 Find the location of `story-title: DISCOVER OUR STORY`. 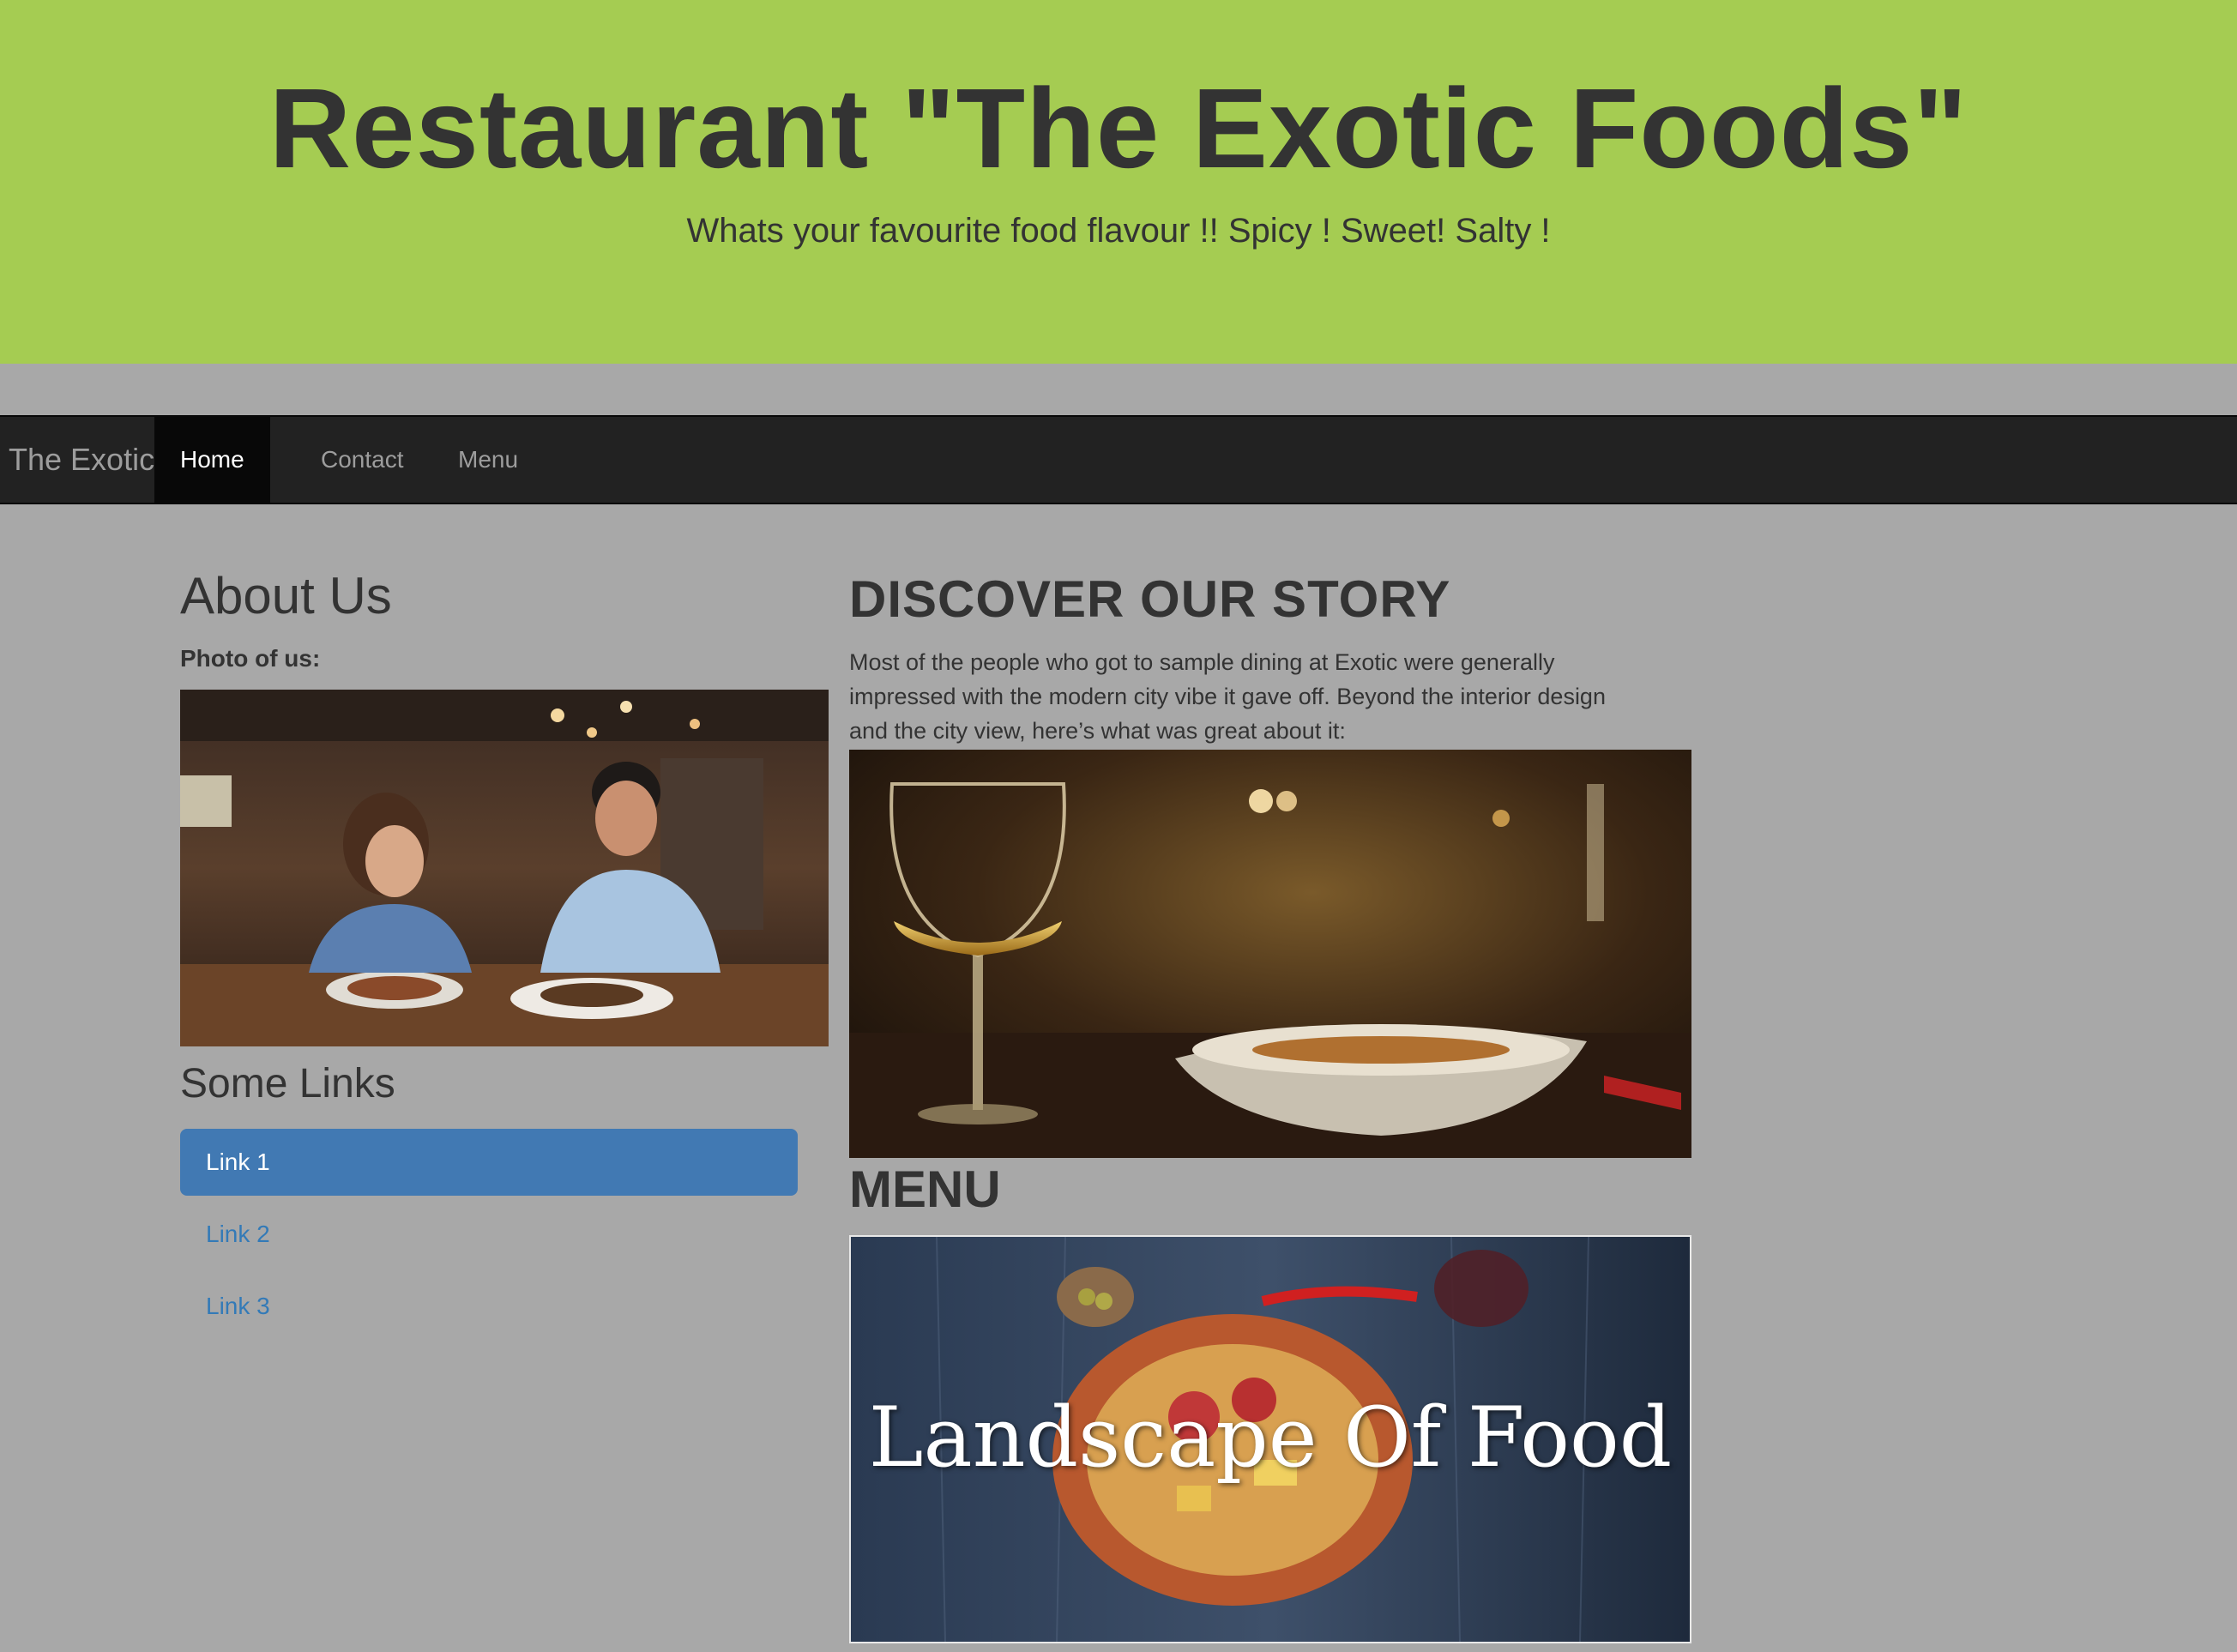

story-title: DISCOVER OUR STORY is located at coordinates (1150, 599).